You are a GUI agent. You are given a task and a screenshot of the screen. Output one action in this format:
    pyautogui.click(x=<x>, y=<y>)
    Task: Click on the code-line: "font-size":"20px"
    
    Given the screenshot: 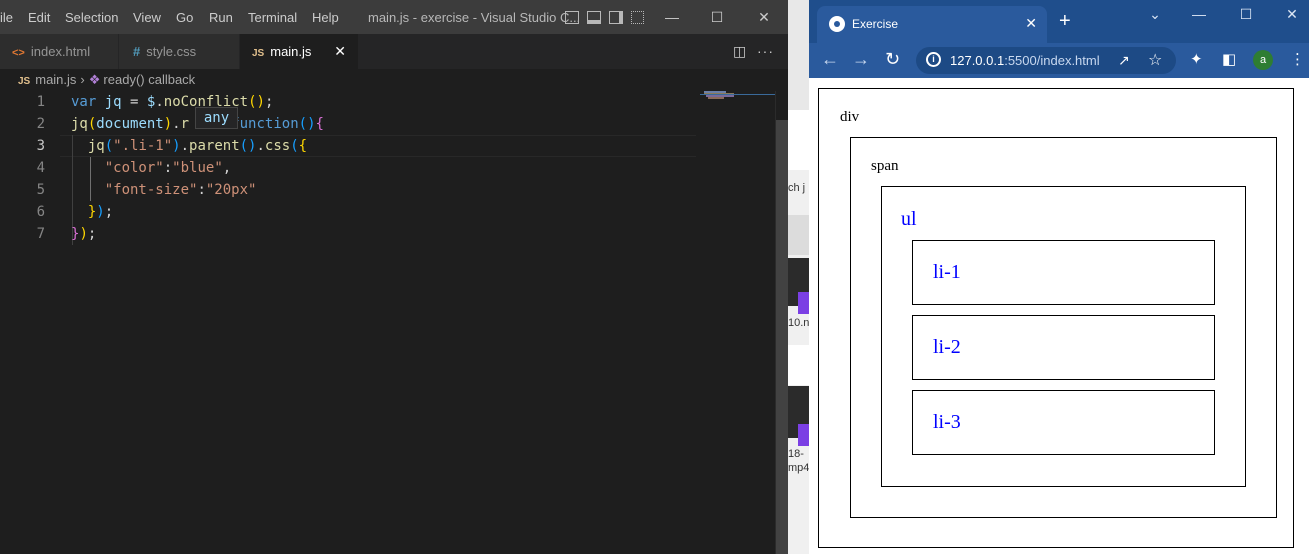 What is the action you would take?
    pyautogui.click(x=180, y=190)
    